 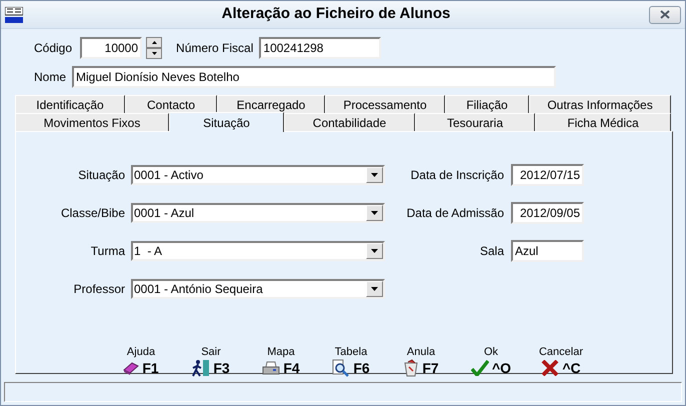 What do you see at coordinates (101, 175) in the screenshot?
I see `field-label: Situação` at bounding box center [101, 175].